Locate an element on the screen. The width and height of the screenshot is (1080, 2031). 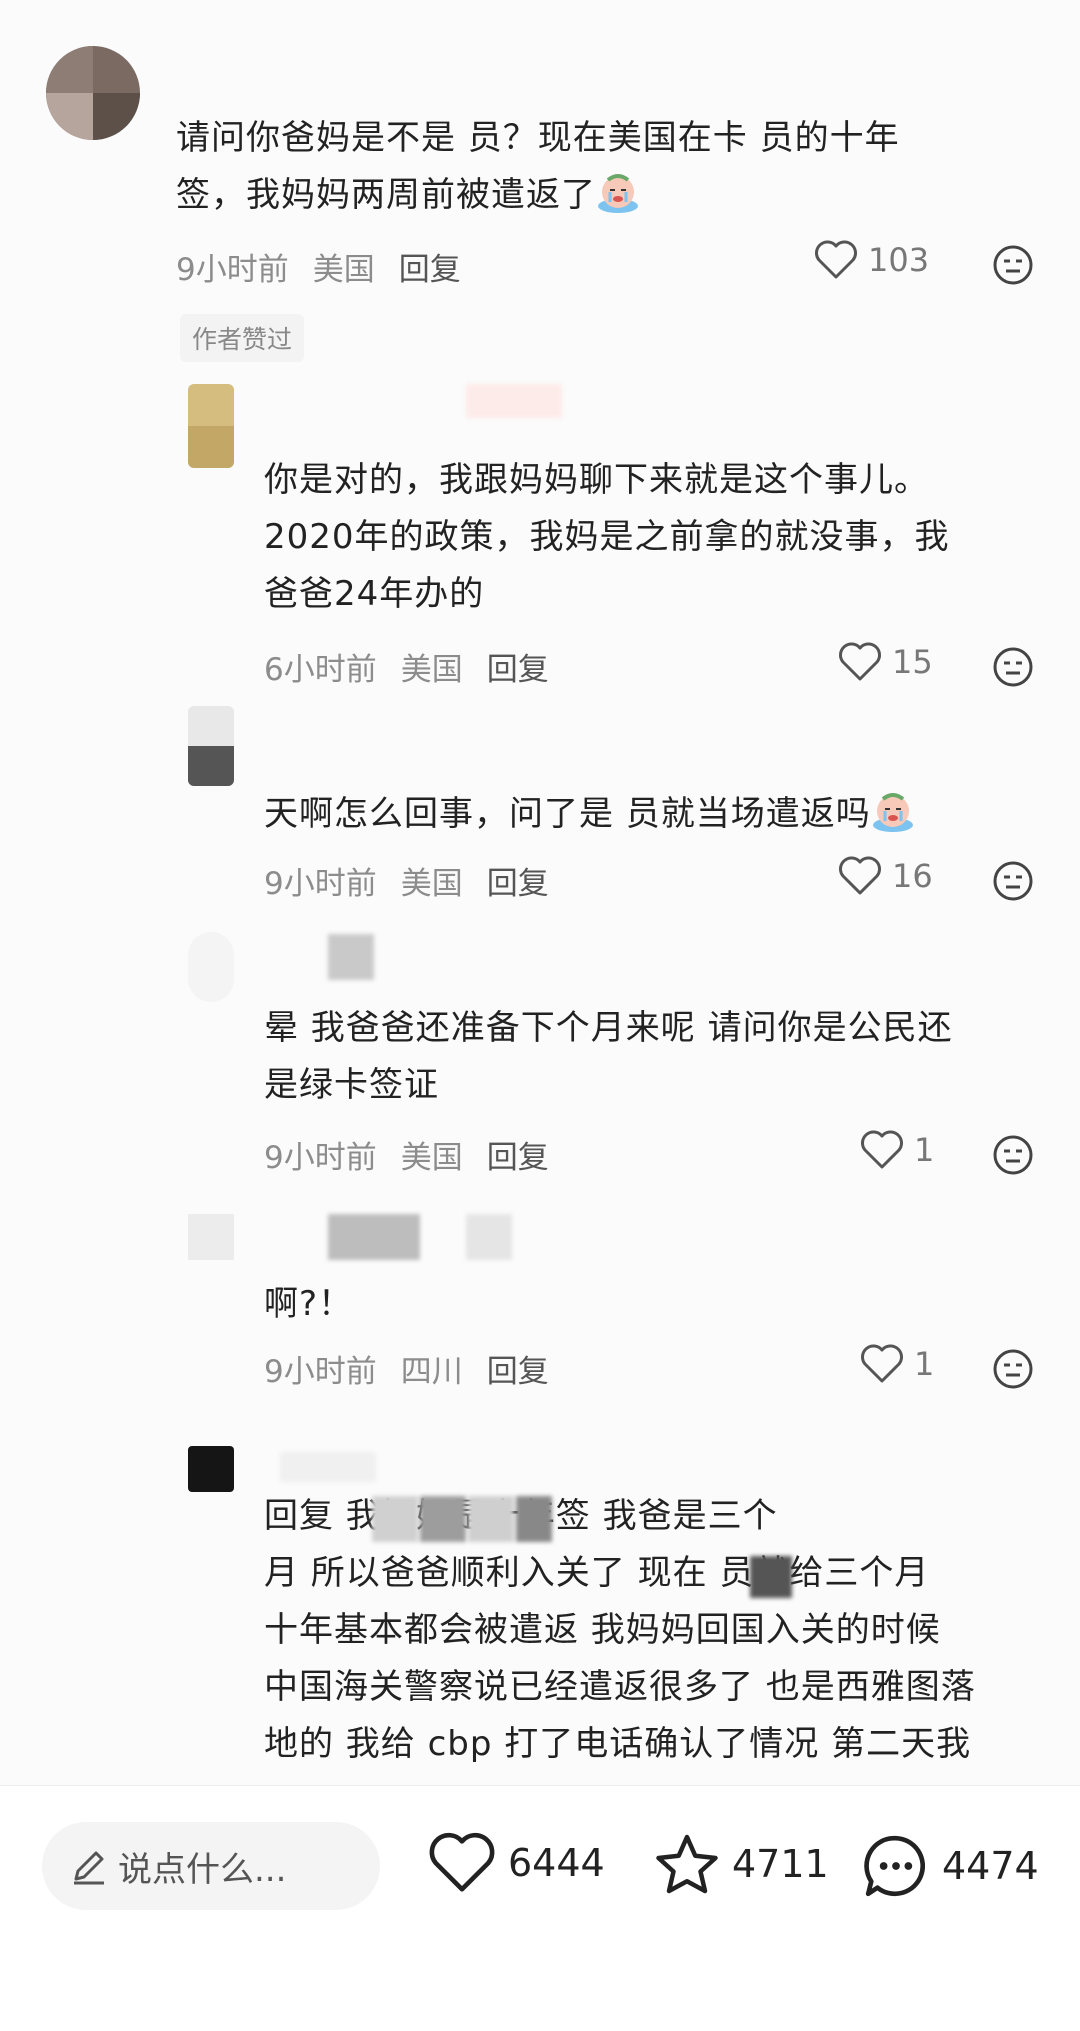
comment-text: 啊?！ is located at coordinates (659, 1304).